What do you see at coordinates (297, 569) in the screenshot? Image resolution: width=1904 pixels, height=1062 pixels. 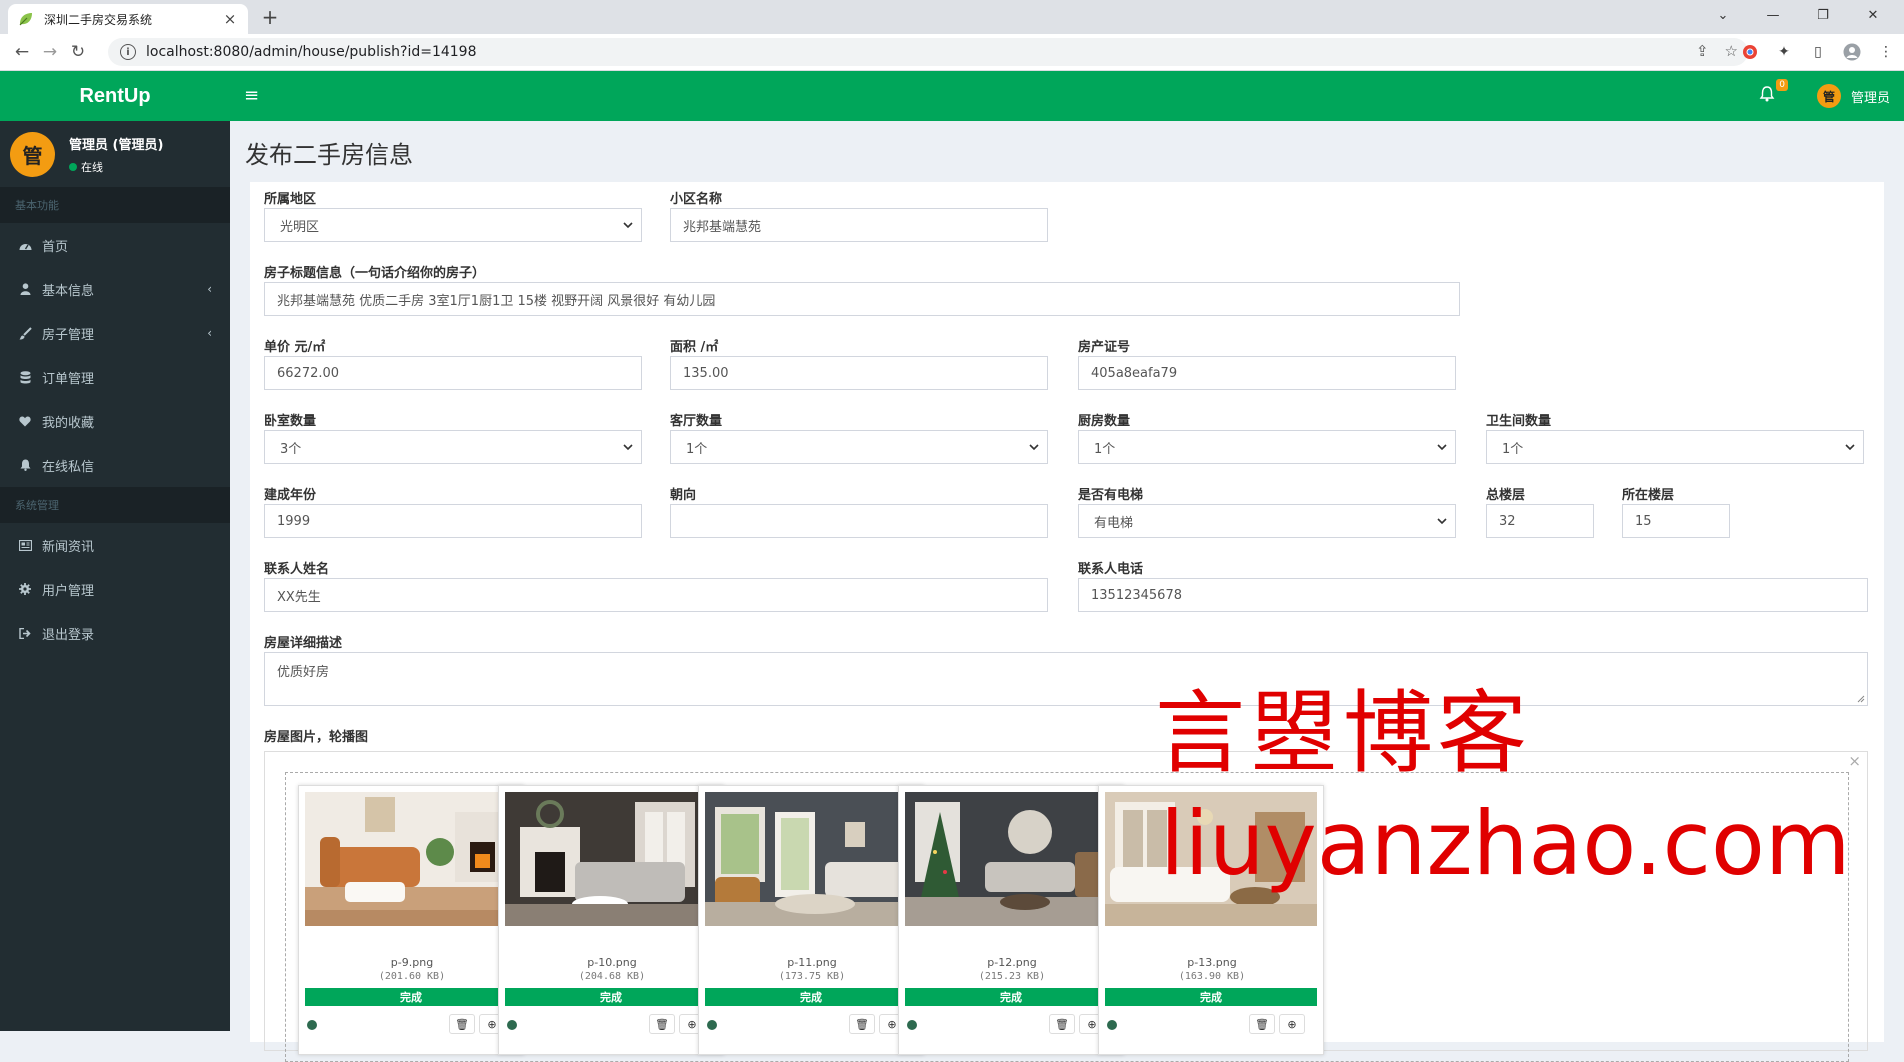 I see `contact-name-label: 联系人姓名` at bounding box center [297, 569].